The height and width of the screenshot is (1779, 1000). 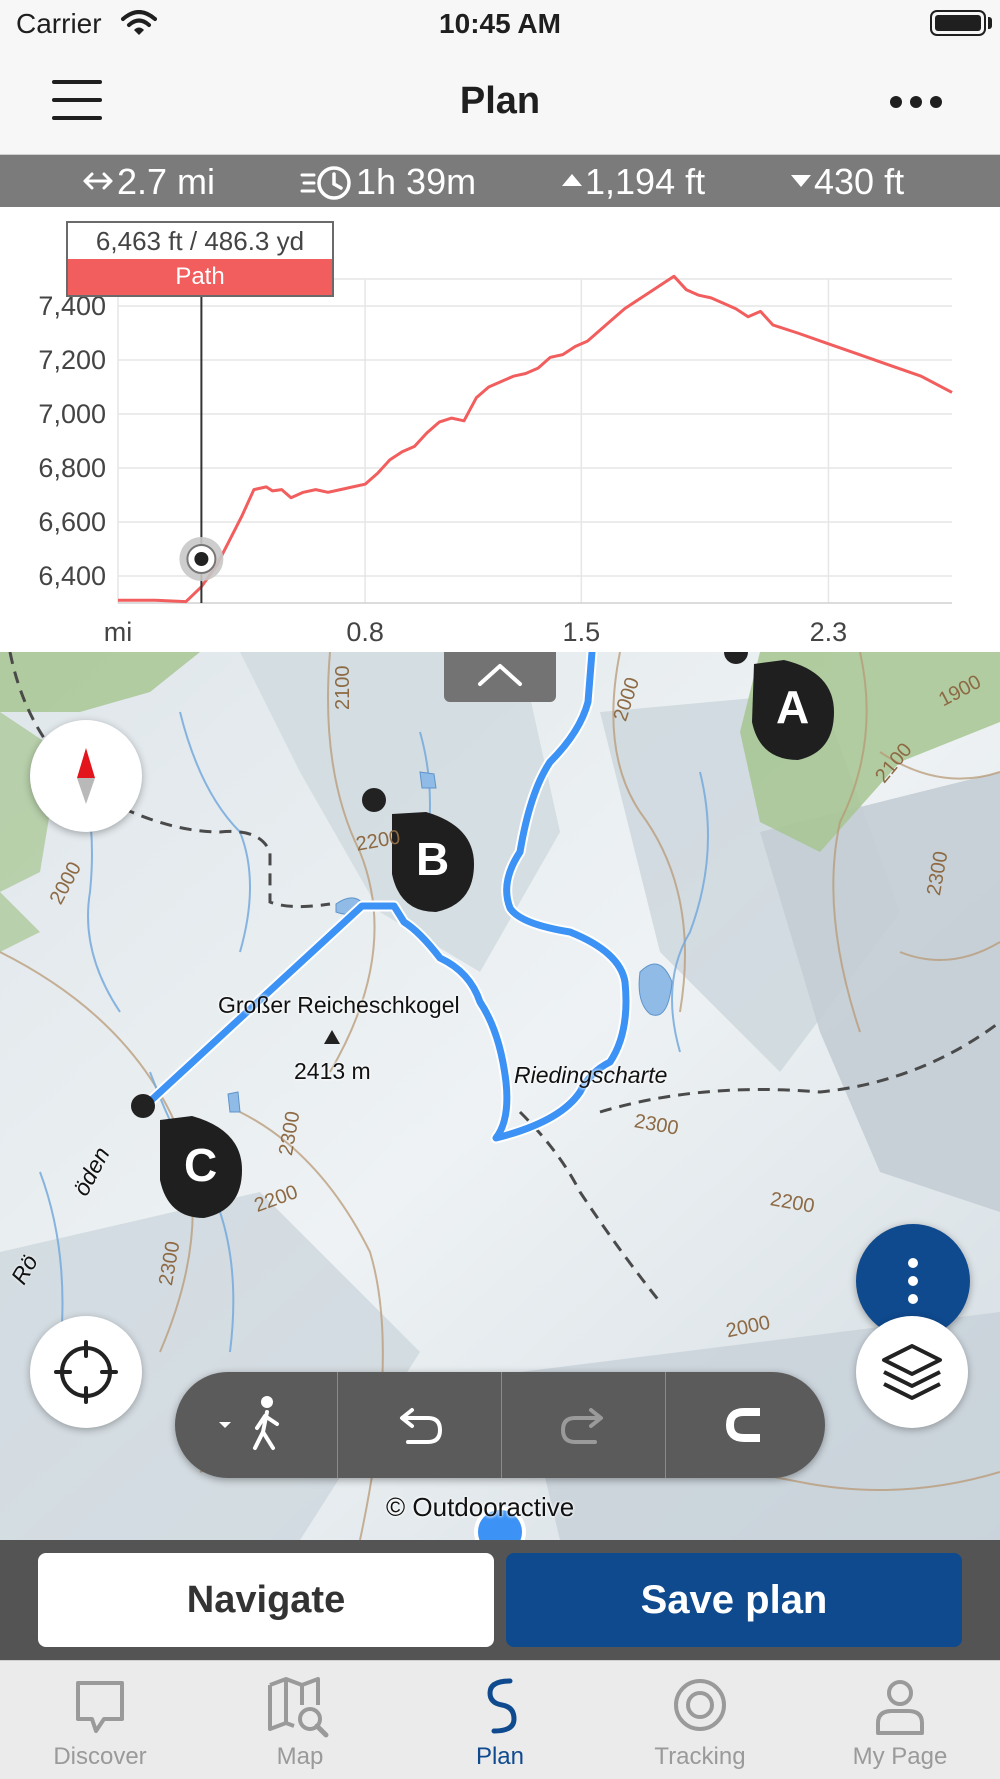 What do you see at coordinates (432, 859) in the screenshot?
I see `waypoint-b-label: B` at bounding box center [432, 859].